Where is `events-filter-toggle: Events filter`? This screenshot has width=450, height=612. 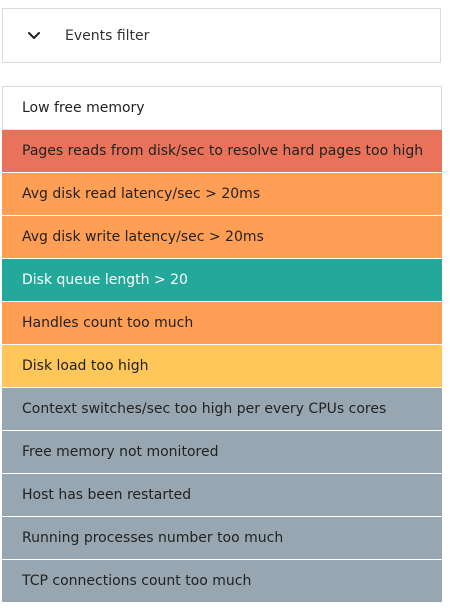
events-filter-toggle: Events filter is located at coordinates (221, 35).